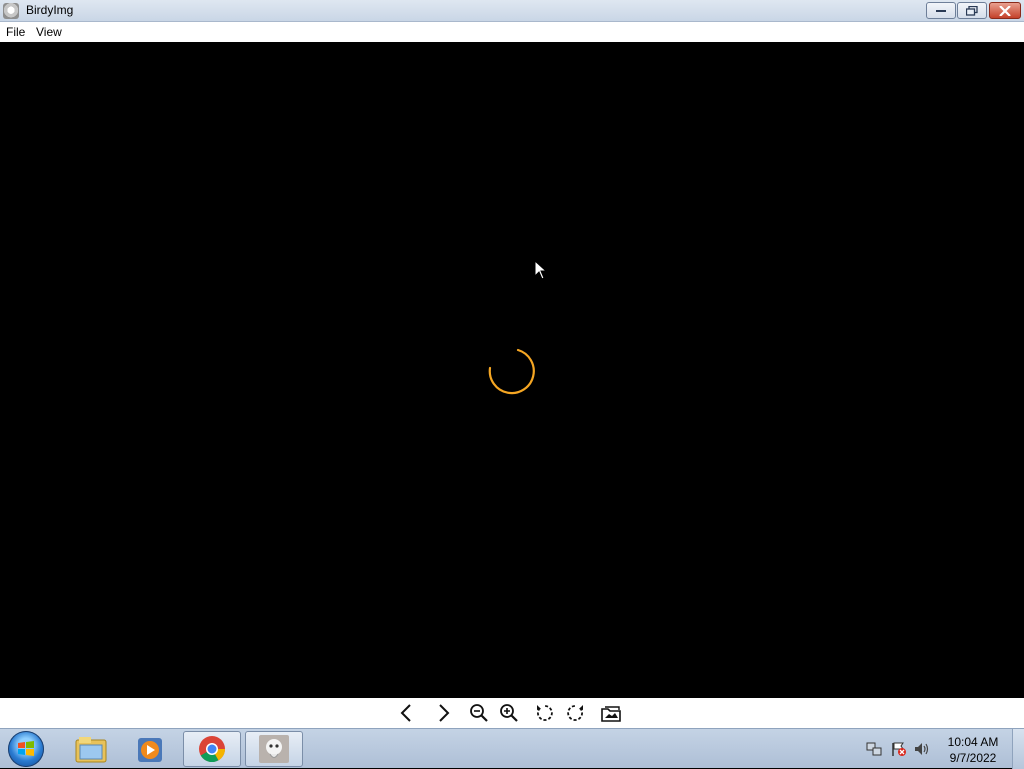 The height and width of the screenshot is (769, 1024). I want to click on restore-icon, so click(972, 10).